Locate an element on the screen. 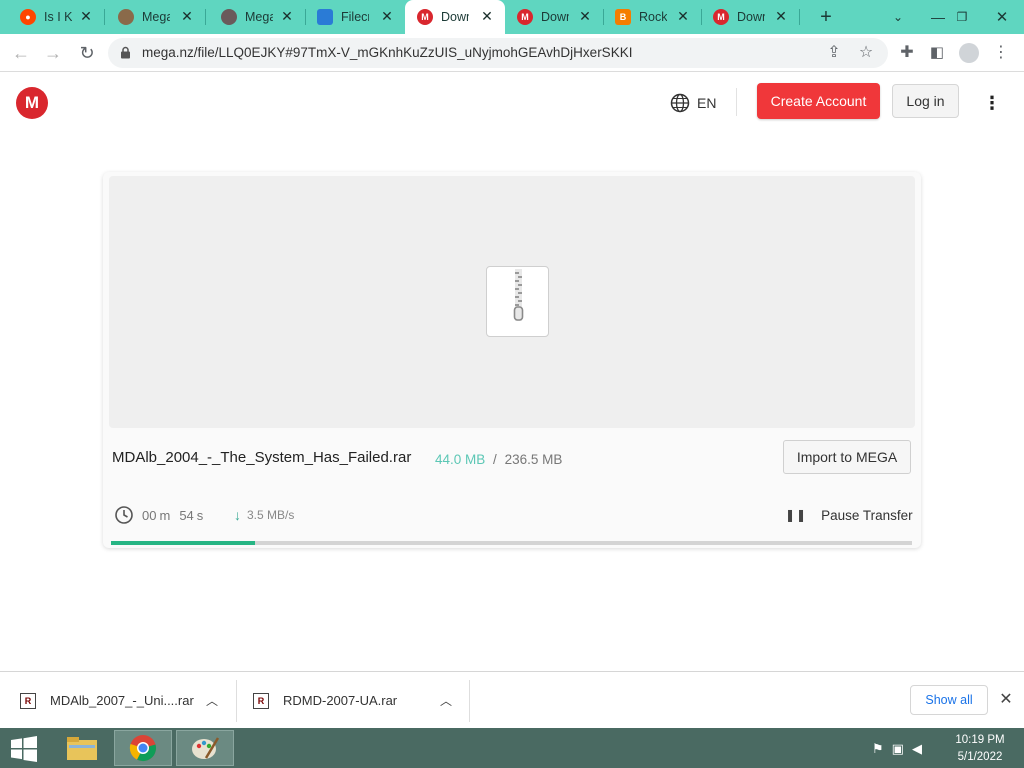 This screenshot has height=768, width=1024. tab-mega-1: Mega ✕ is located at coordinates (154, 17).